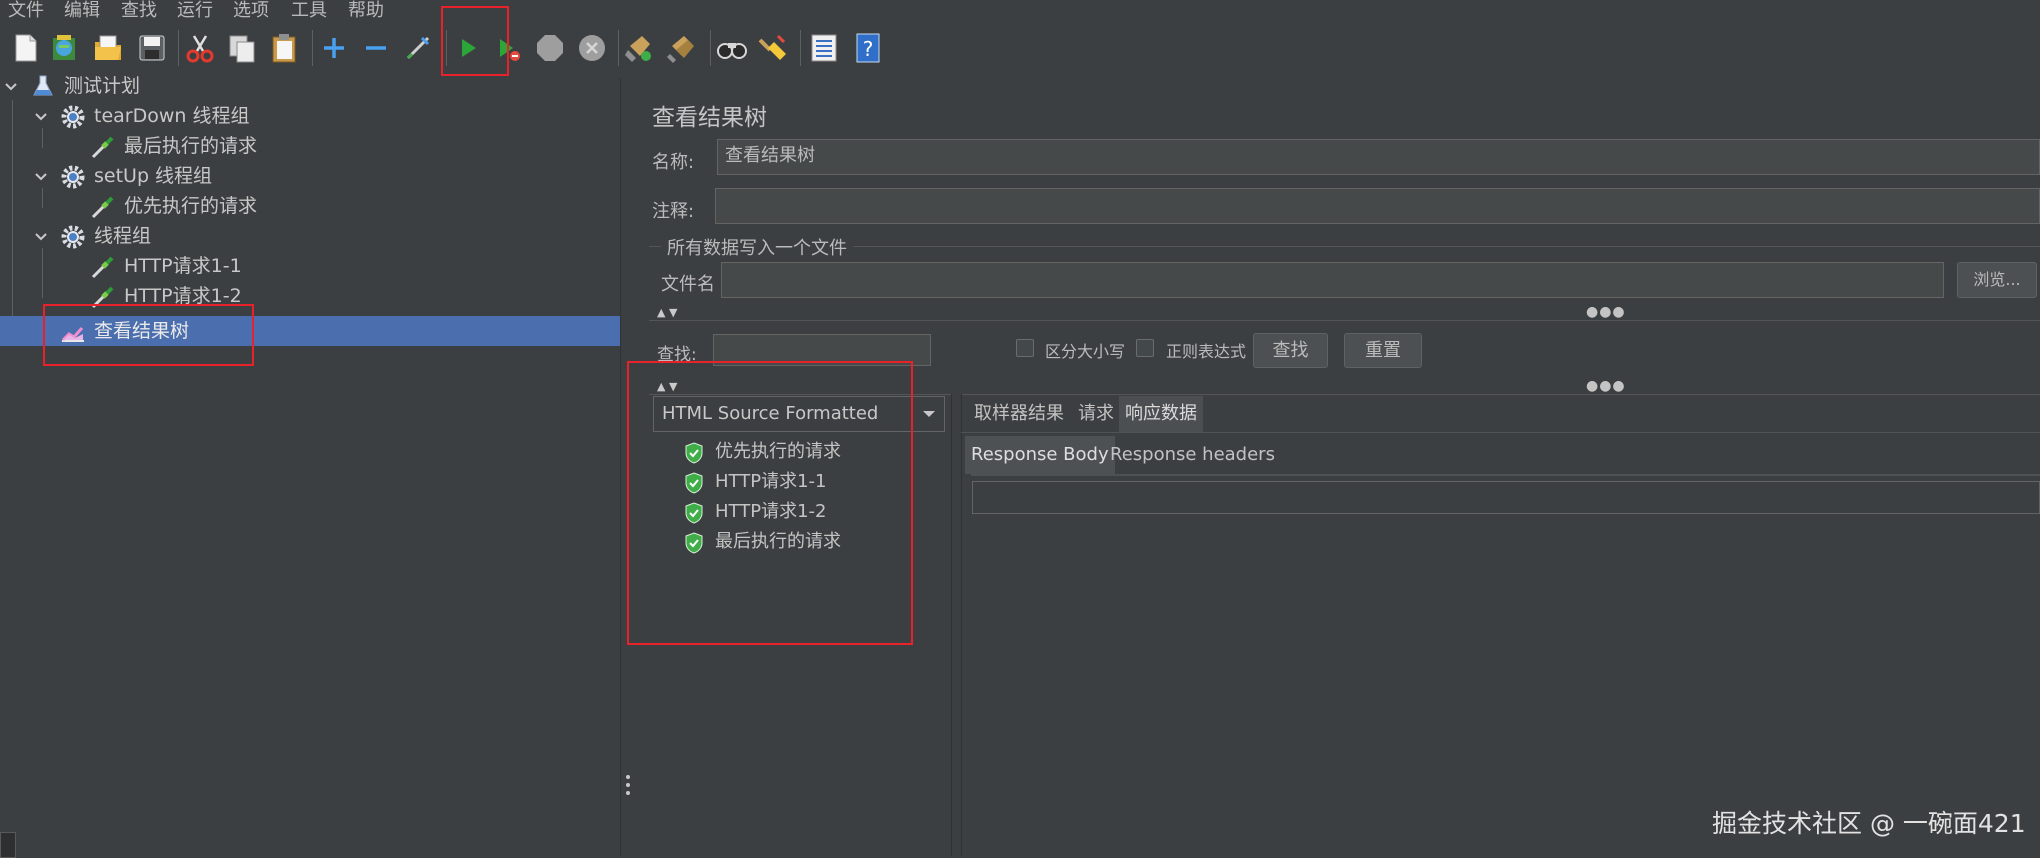  Describe the element at coordinates (732, 48) in the screenshot. I see `search-icon` at that location.